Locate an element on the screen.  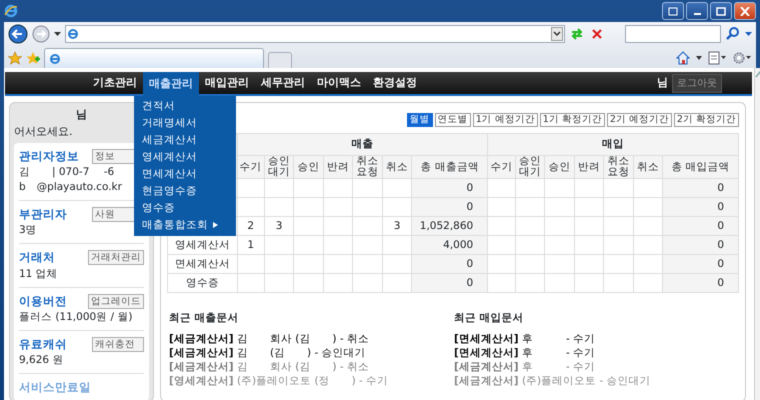
dropdown-item: 현금영수증 is located at coordinates (185, 191).